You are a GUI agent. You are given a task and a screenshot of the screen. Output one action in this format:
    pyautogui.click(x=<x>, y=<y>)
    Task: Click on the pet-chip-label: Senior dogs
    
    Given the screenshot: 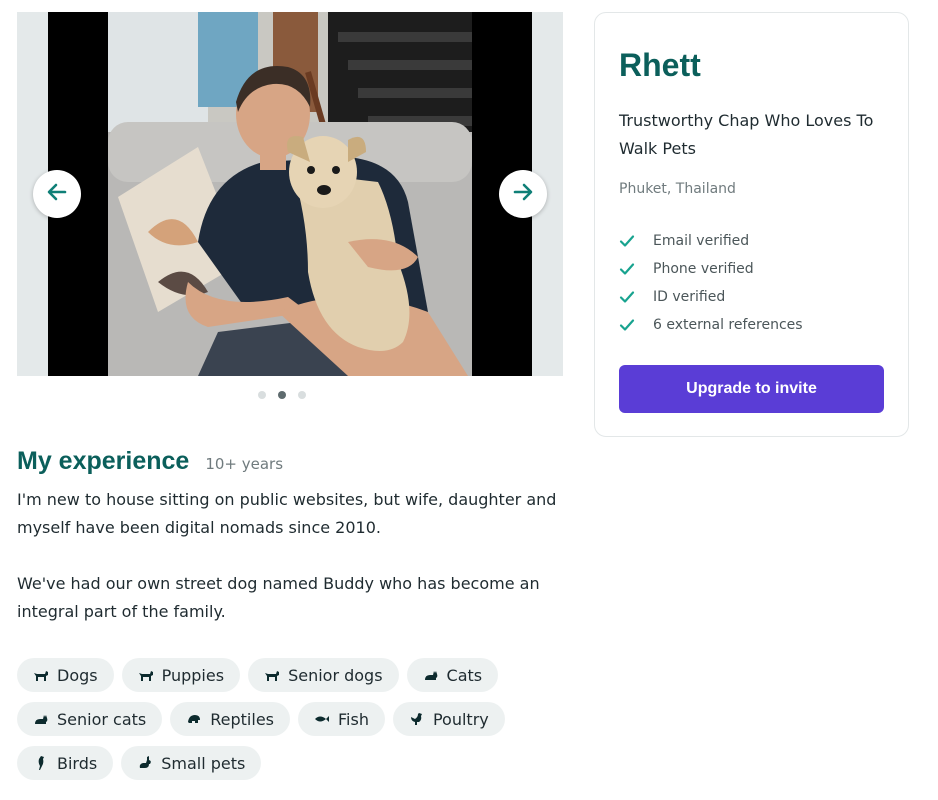 What is the action you would take?
    pyautogui.click(x=335, y=675)
    